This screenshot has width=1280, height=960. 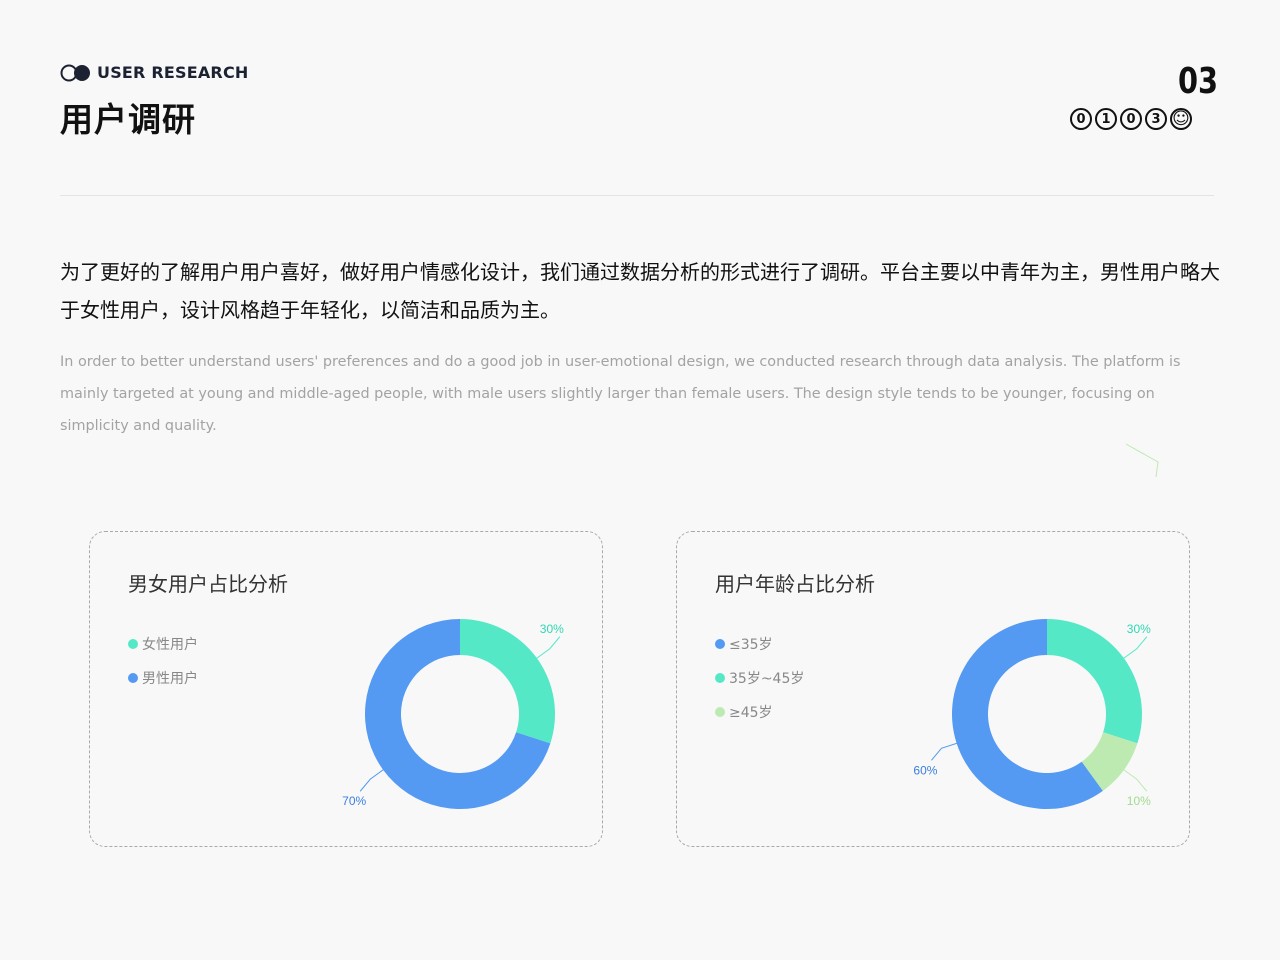 I want to click on badge-digit: 1, so click(x=1106, y=119).